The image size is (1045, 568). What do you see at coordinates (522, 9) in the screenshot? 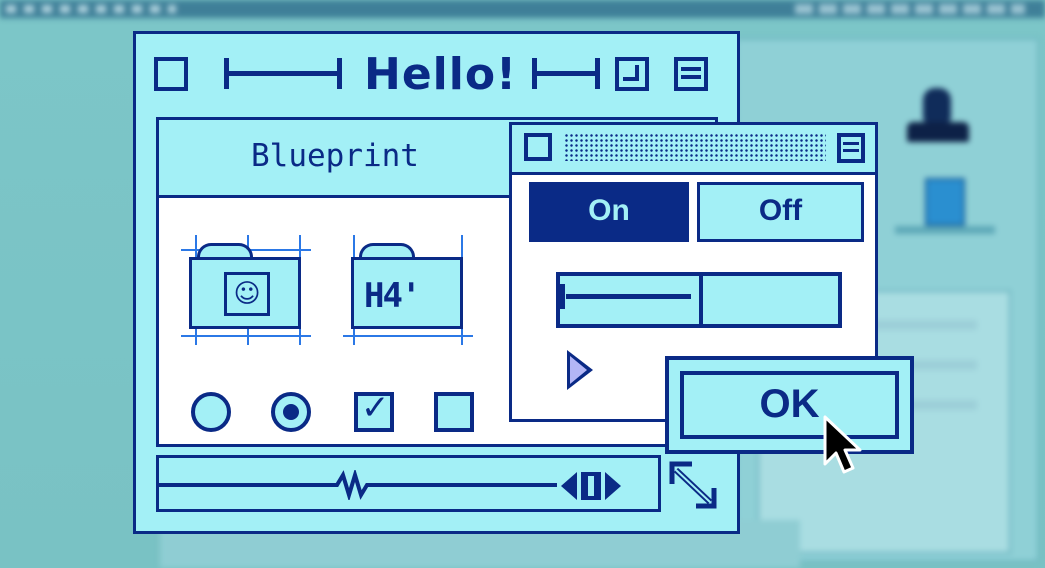
I see `menu-bar` at bounding box center [522, 9].